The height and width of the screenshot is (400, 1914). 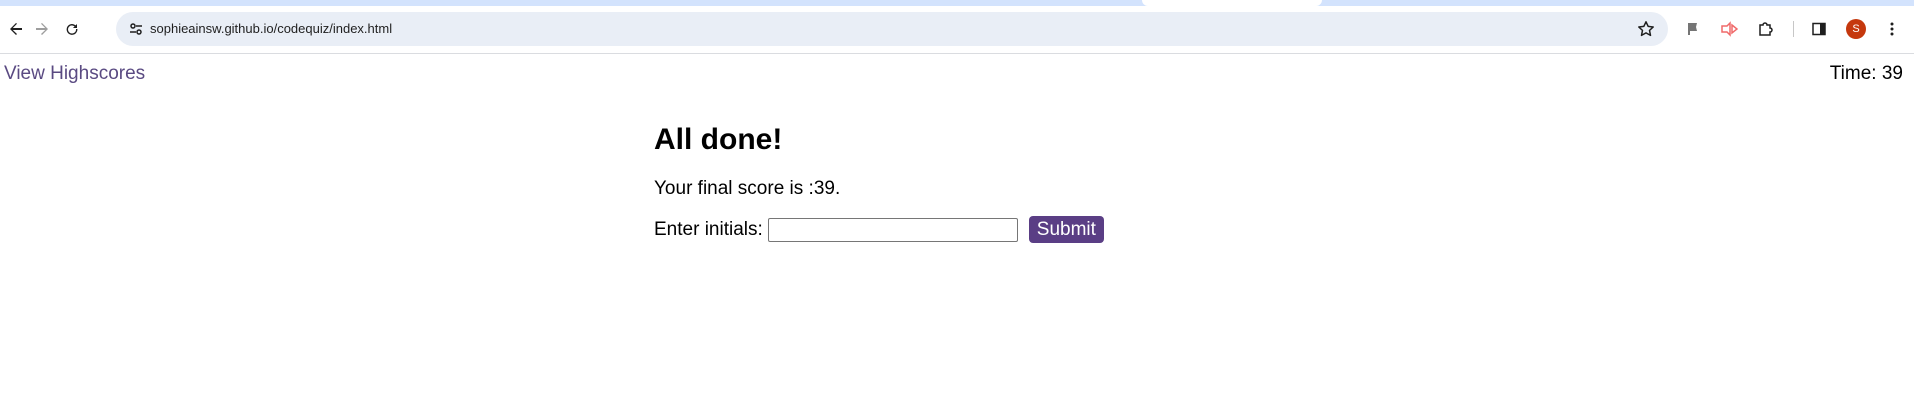 What do you see at coordinates (1793, 29) in the screenshot?
I see `toolbar-separator` at bounding box center [1793, 29].